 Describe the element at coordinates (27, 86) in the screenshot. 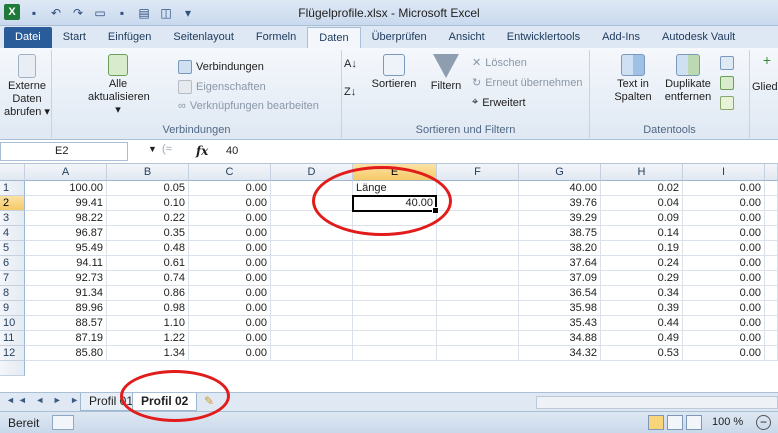

I see `external-data-button: Externe Daten abrufen ▾` at that location.